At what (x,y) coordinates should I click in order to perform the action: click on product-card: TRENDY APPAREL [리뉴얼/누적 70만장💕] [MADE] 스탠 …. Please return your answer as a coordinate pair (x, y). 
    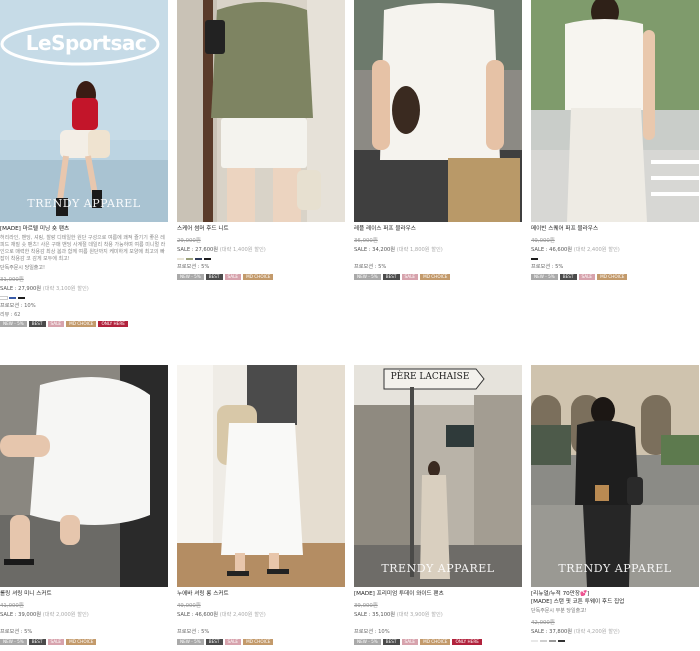
    Looking at the image, I should click on (615, 505).